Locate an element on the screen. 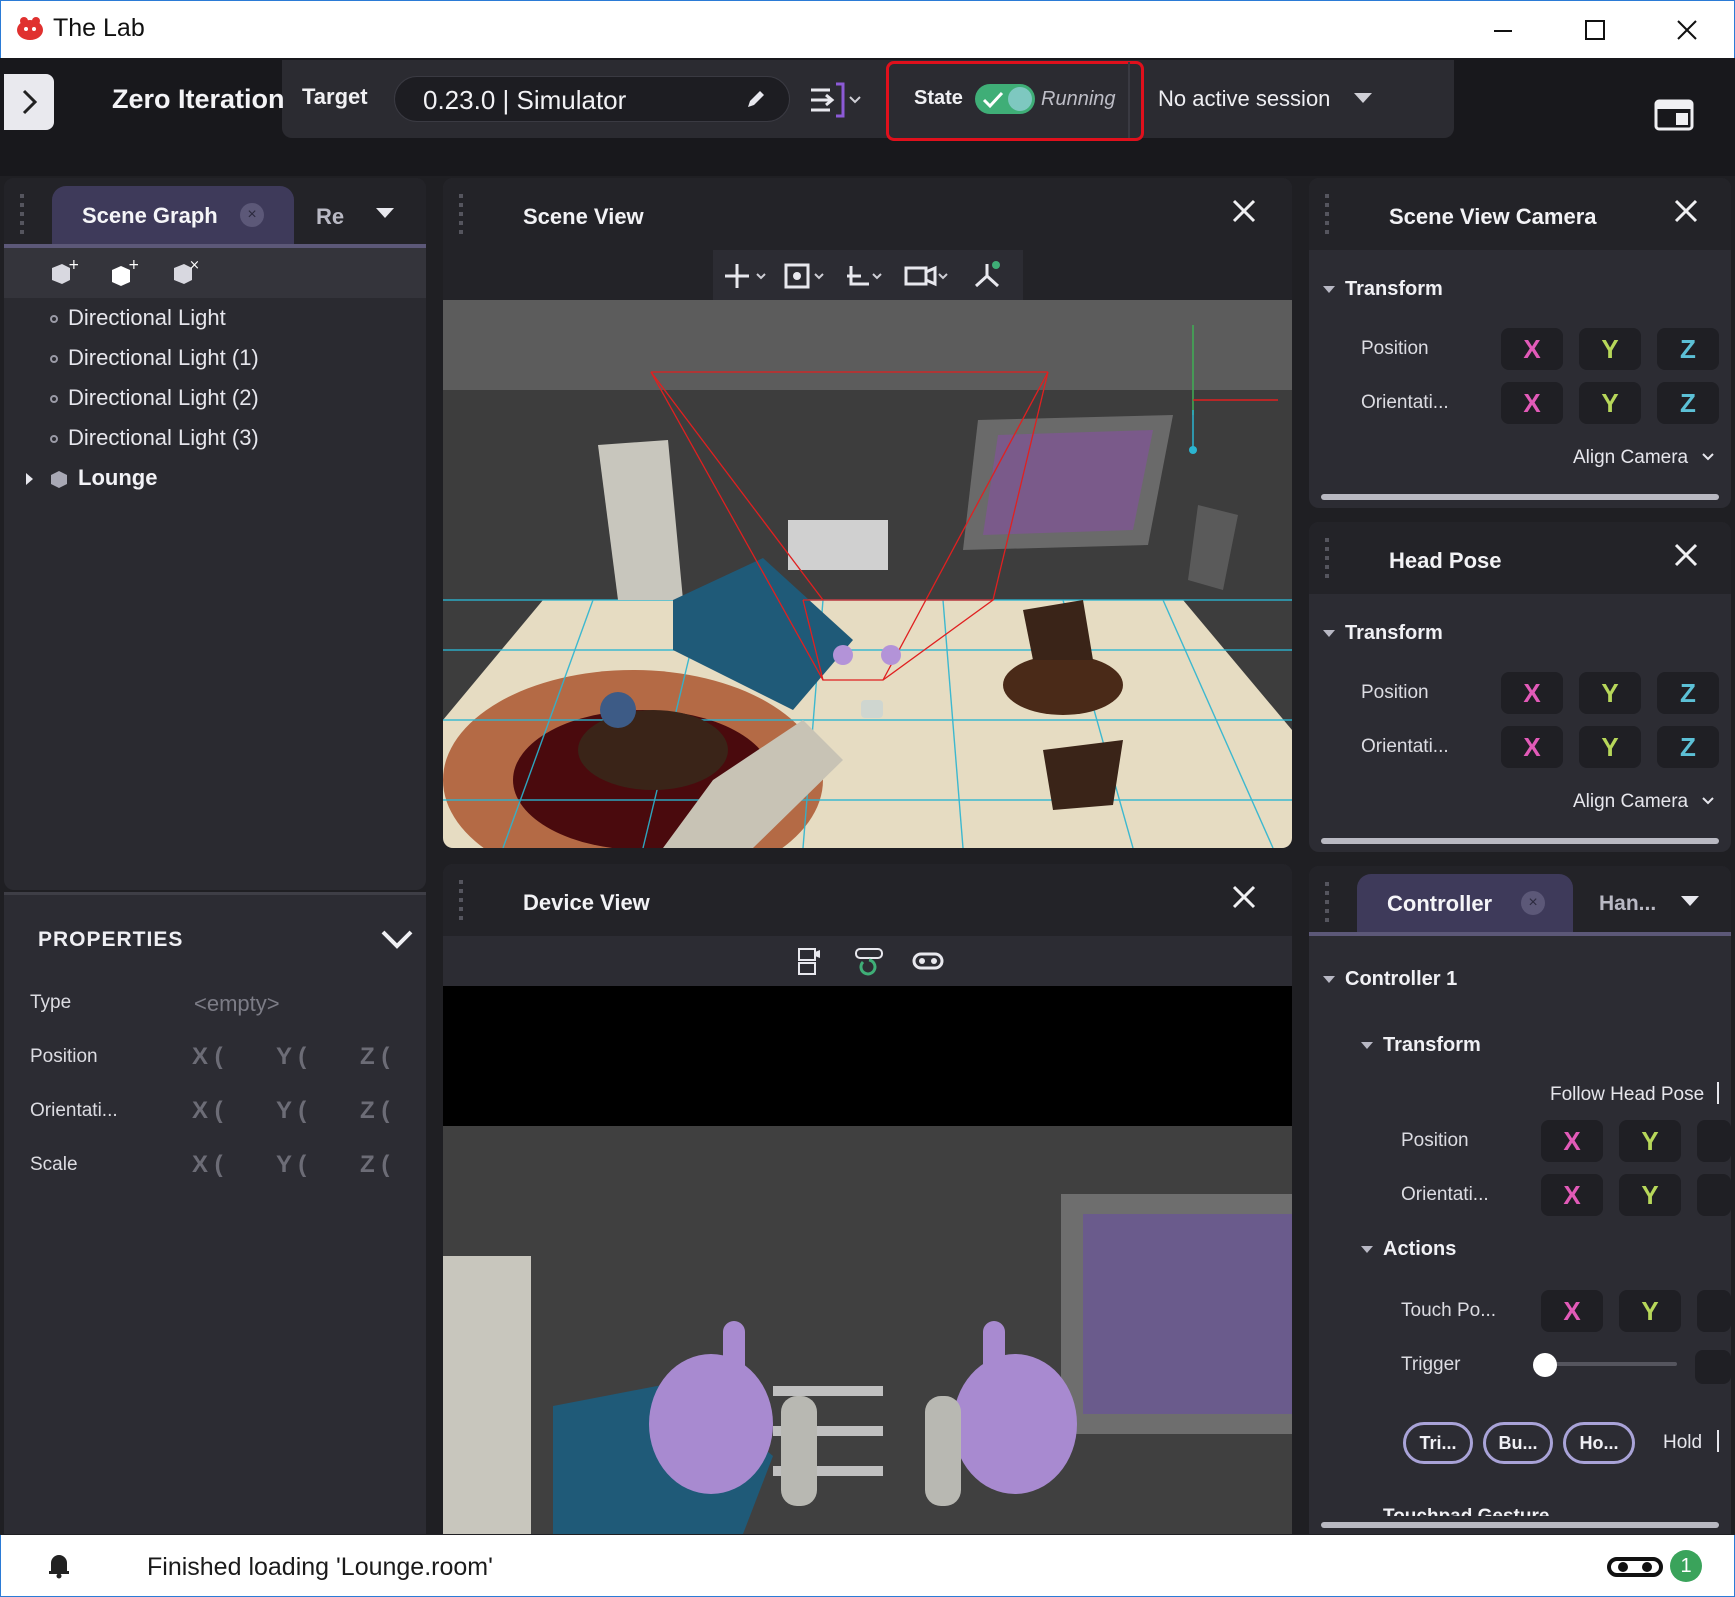 This screenshot has width=1735, height=1597. position-z-button is located at coordinates (1714, 1141).